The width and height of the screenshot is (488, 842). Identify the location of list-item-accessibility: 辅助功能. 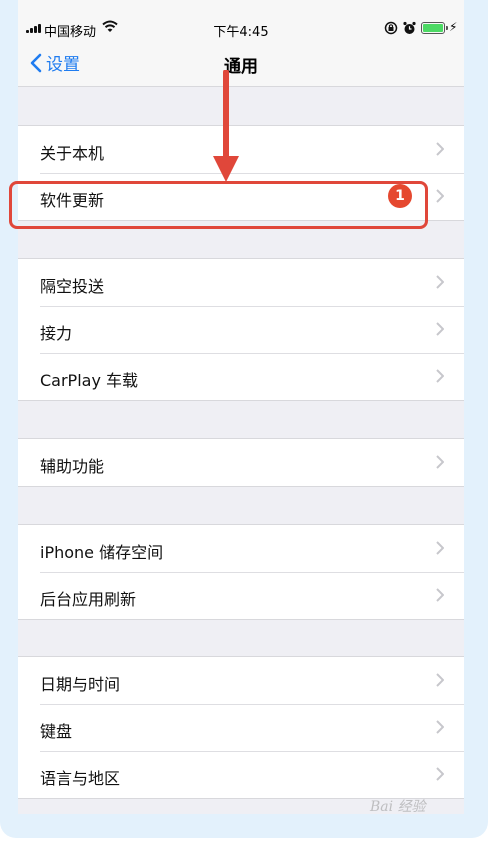
(241, 462).